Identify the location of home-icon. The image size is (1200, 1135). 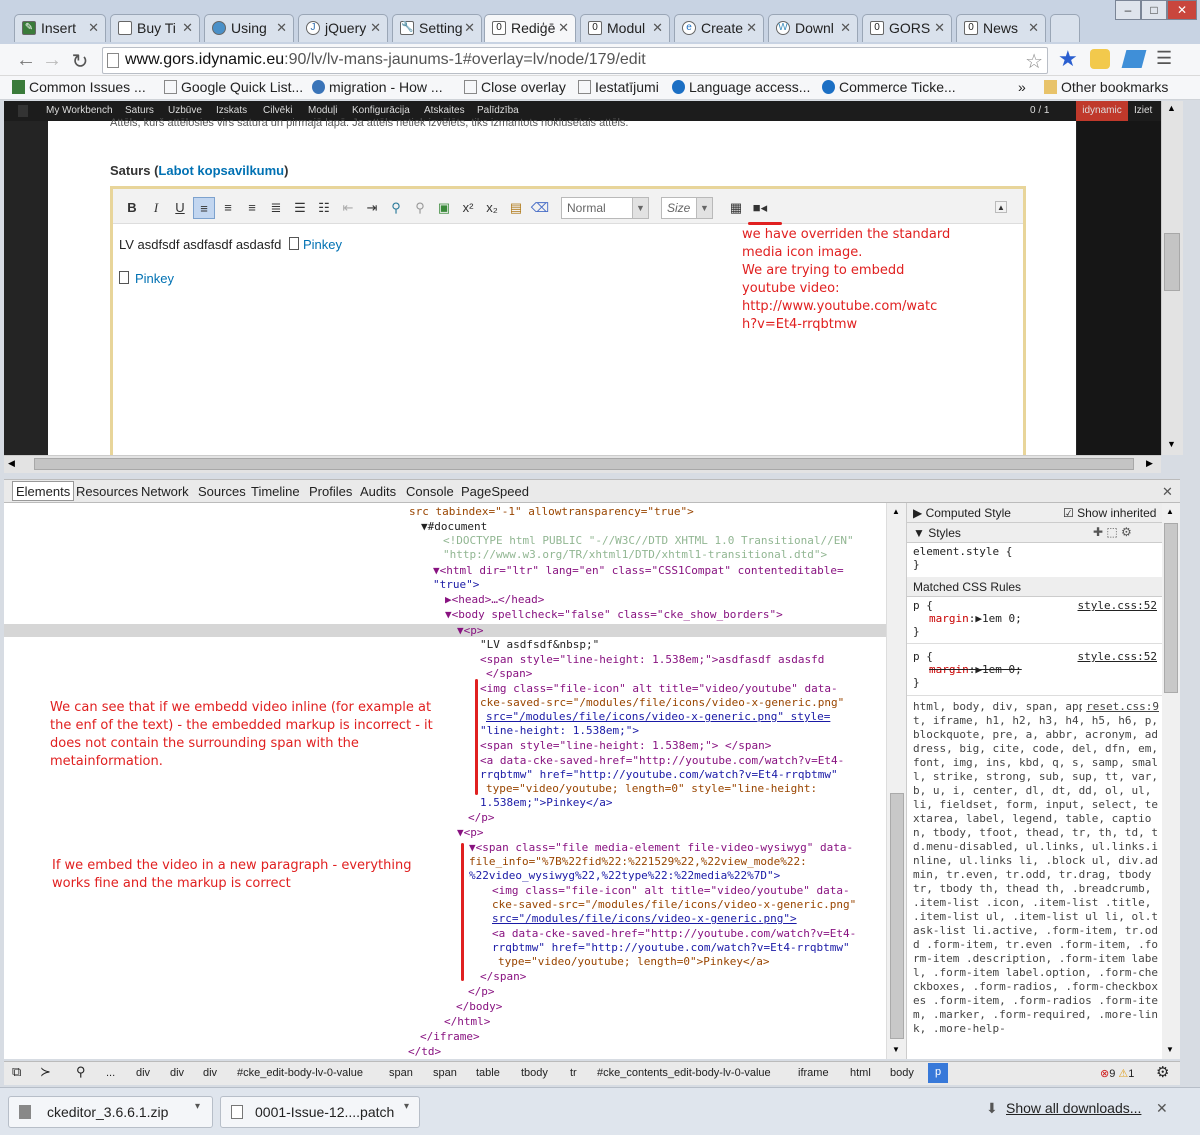
(23, 111).